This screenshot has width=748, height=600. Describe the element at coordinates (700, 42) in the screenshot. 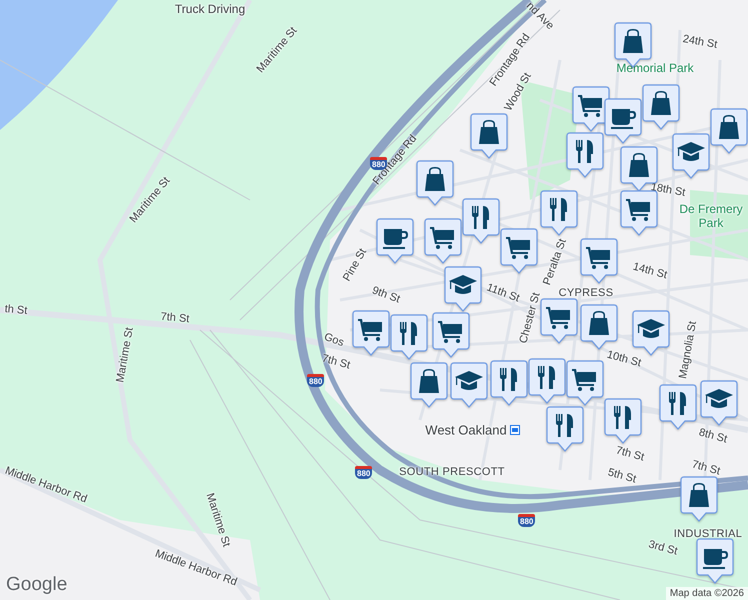

I see `street-label: 24th St` at that location.